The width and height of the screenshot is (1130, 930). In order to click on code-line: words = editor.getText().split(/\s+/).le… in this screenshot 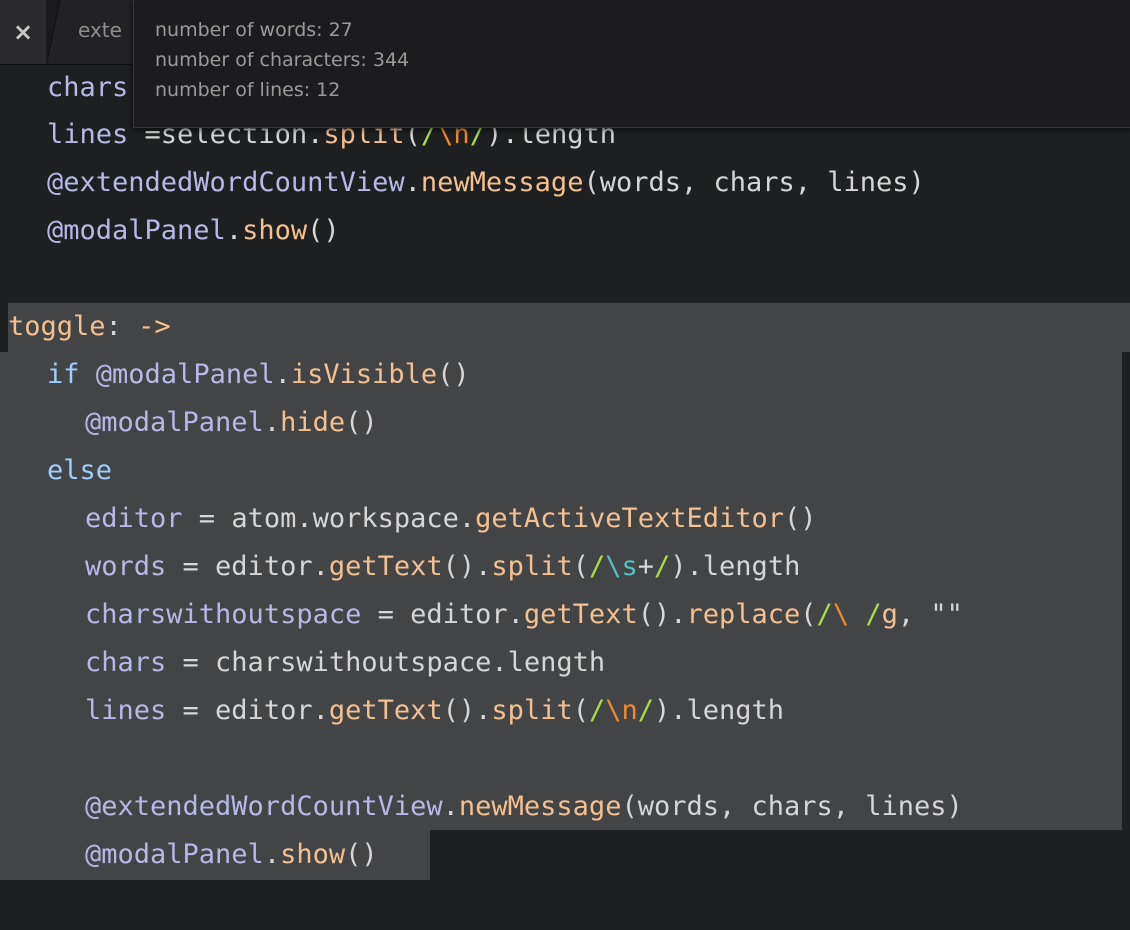, I will do `click(443, 566)`.